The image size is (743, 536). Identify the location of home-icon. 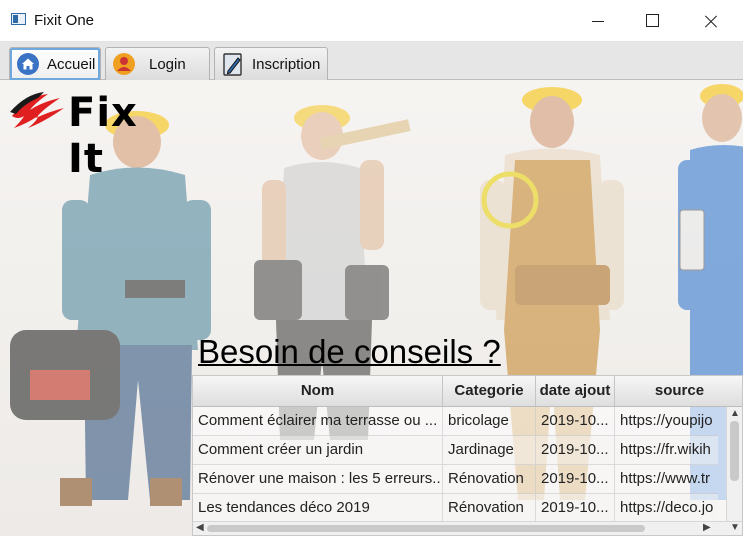
(28, 64).